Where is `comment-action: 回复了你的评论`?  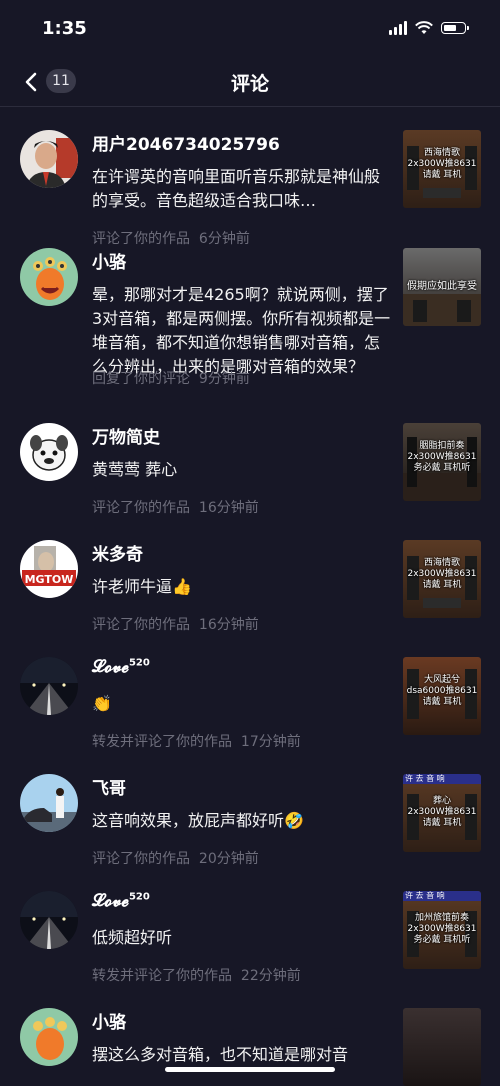 comment-action: 回复了你的评论 is located at coordinates (141, 379).